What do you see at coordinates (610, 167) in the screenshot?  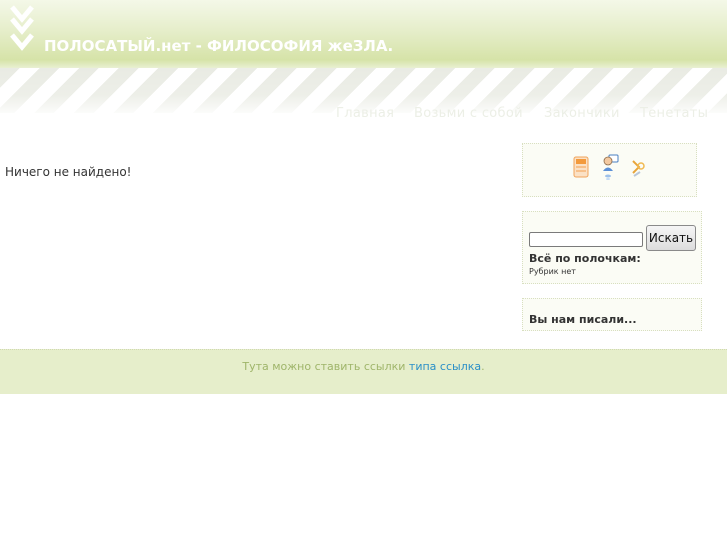 I see `user-profile-icon` at bounding box center [610, 167].